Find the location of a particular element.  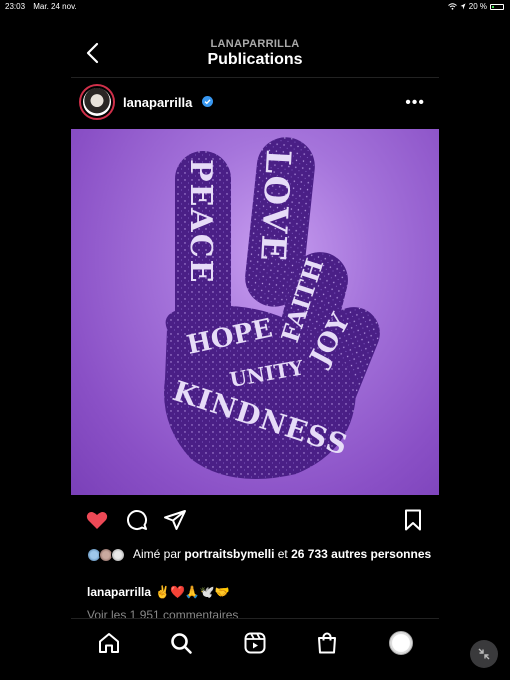

post-caption: lanaparrilla ✌️❤️🙏🕊️🤝 is located at coordinates (158, 592).